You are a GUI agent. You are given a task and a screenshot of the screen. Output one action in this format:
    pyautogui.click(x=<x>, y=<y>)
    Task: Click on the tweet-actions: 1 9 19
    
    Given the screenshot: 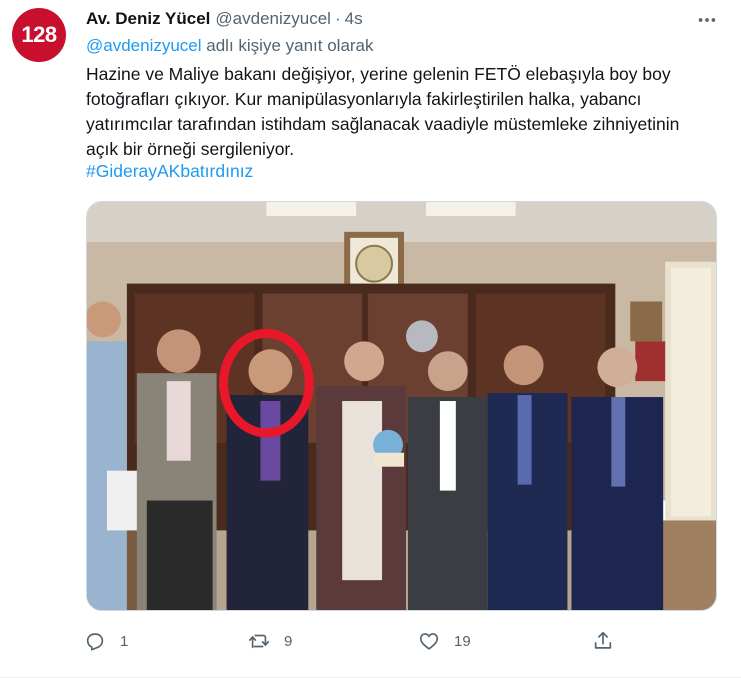 What is the action you would take?
    pyautogui.click(x=364, y=641)
    